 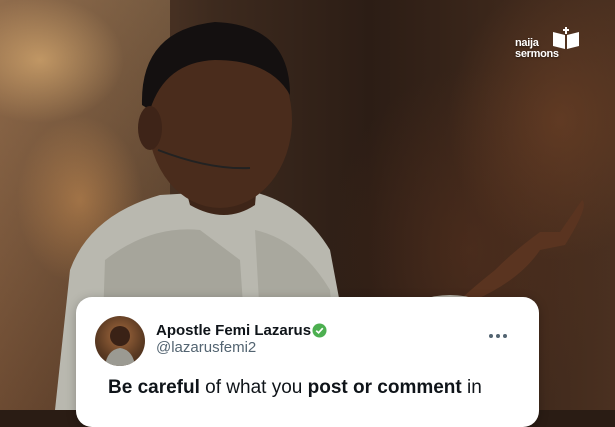 What do you see at coordinates (537, 54) in the screenshot?
I see `logo-line2: sermons` at bounding box center [537, 54].